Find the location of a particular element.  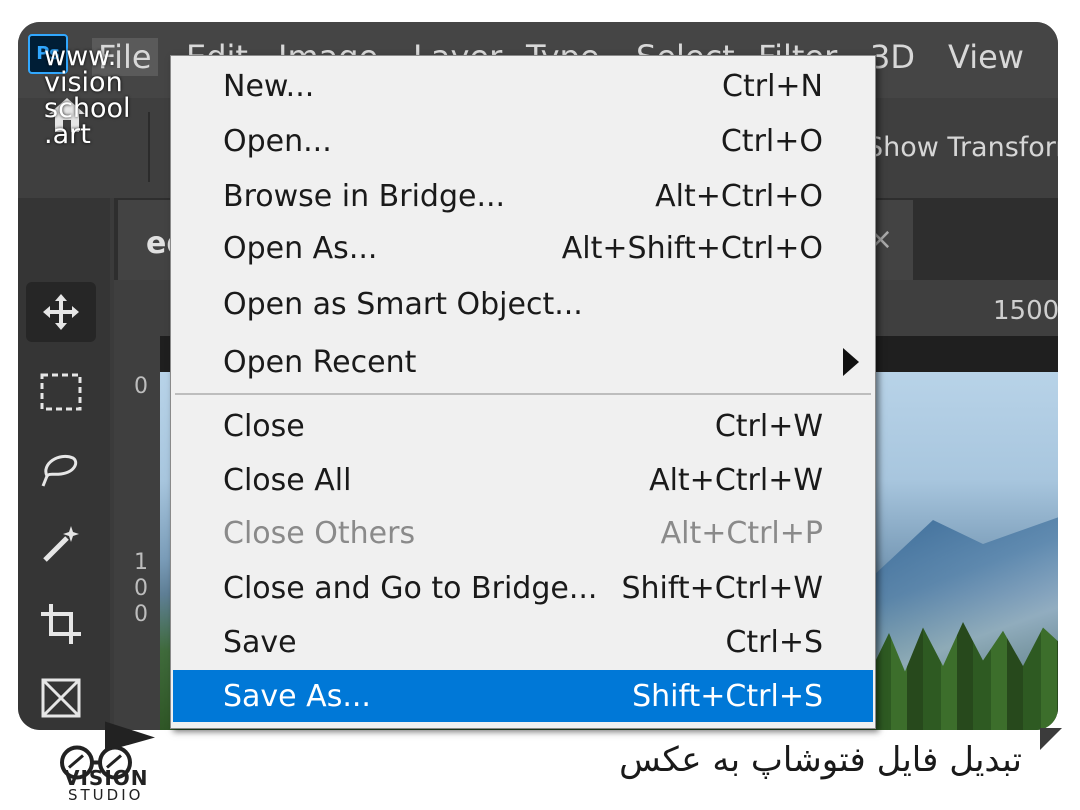

menu-item-shortcut: Shift+Ctrl+W is located at coordinates (722, 588).